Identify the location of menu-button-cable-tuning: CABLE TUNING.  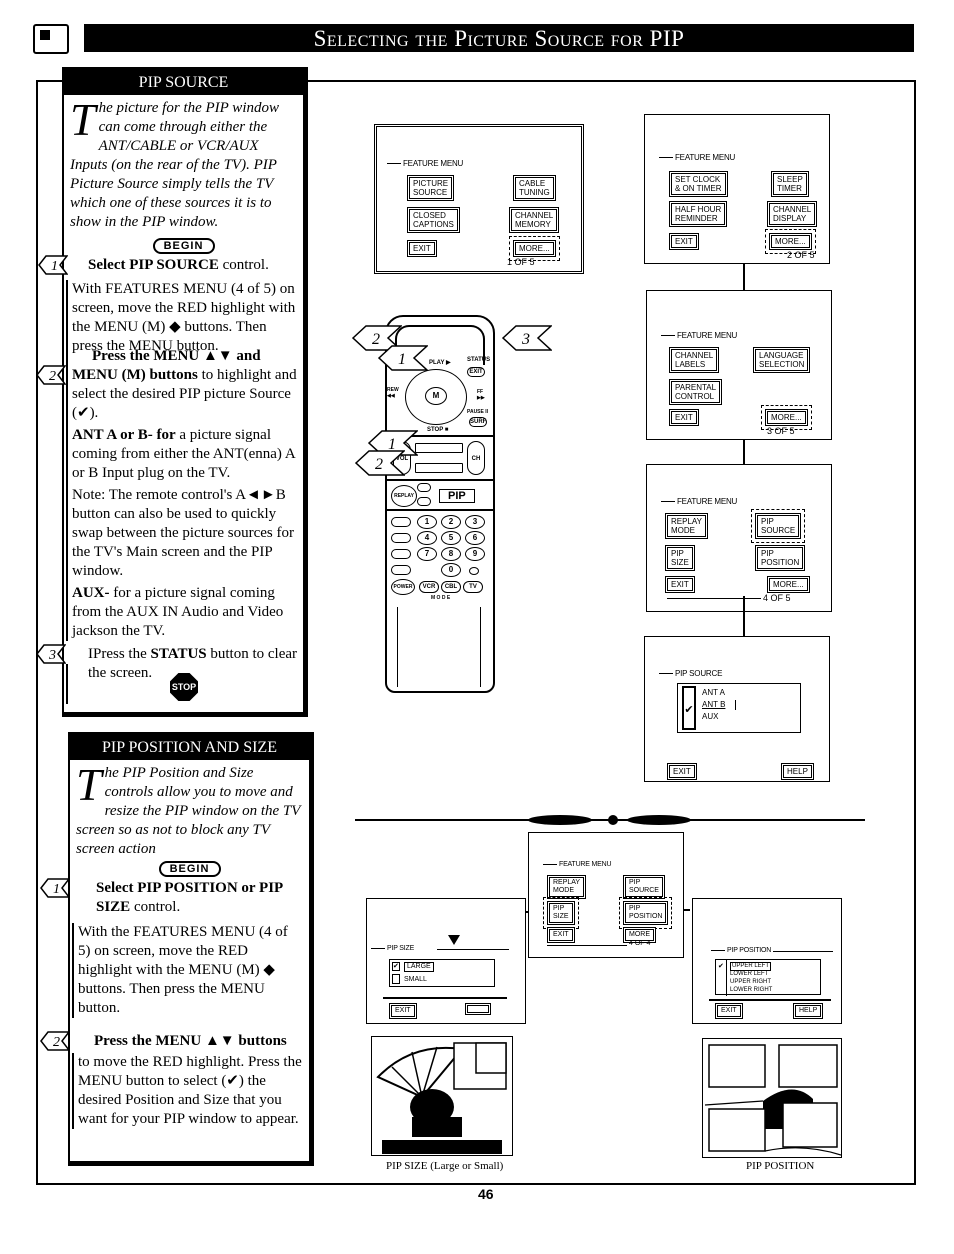
(534, 188).